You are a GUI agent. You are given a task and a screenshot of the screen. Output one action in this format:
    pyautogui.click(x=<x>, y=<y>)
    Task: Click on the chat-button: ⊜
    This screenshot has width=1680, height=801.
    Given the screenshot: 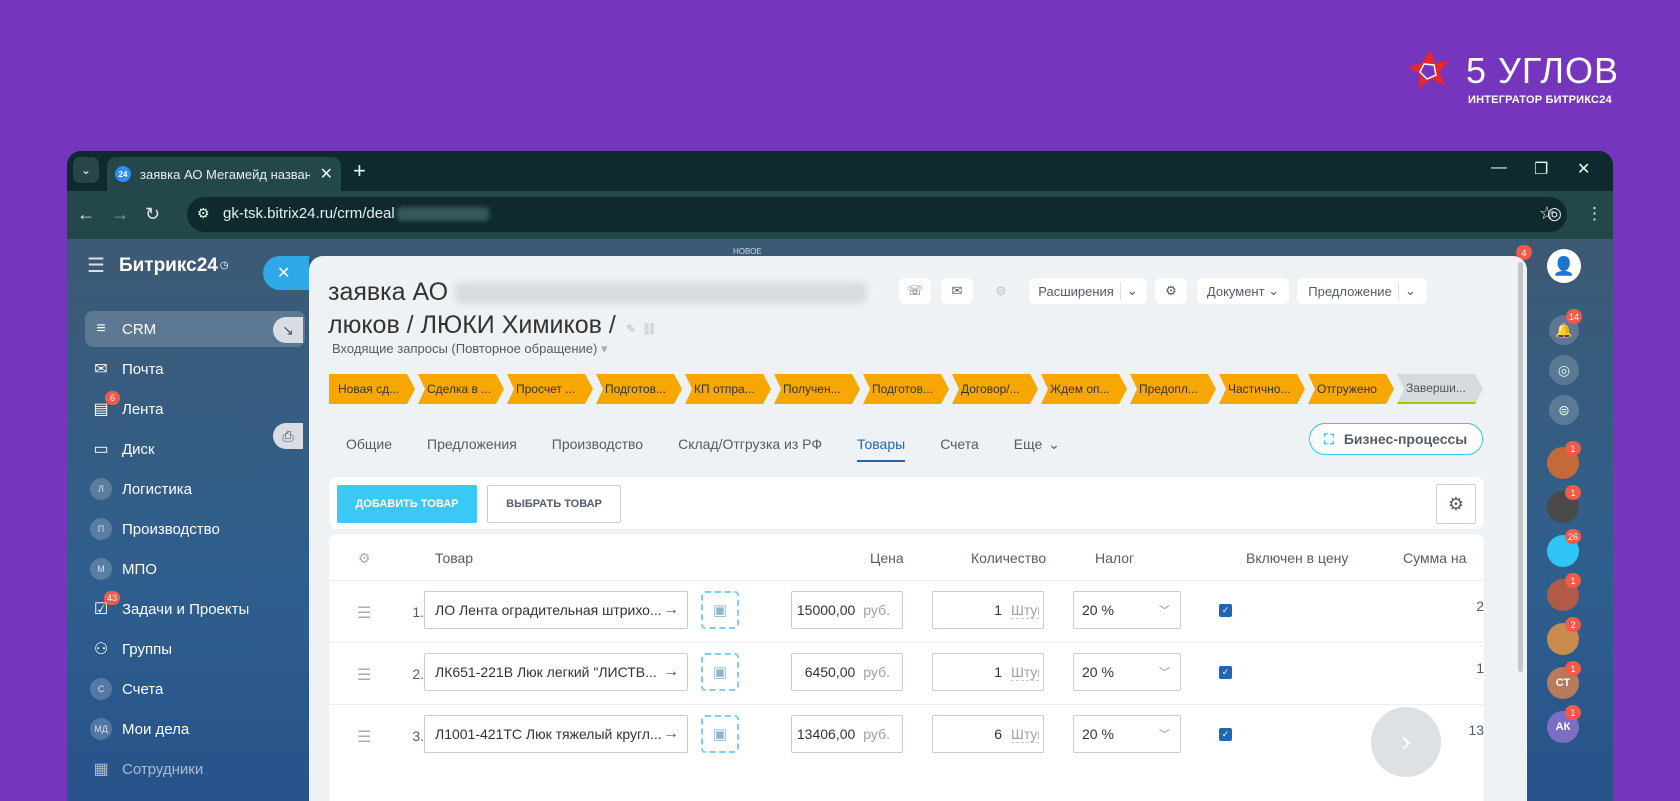 What is the action you would take?
    pyautogui.click(x=1001, y=291)
    